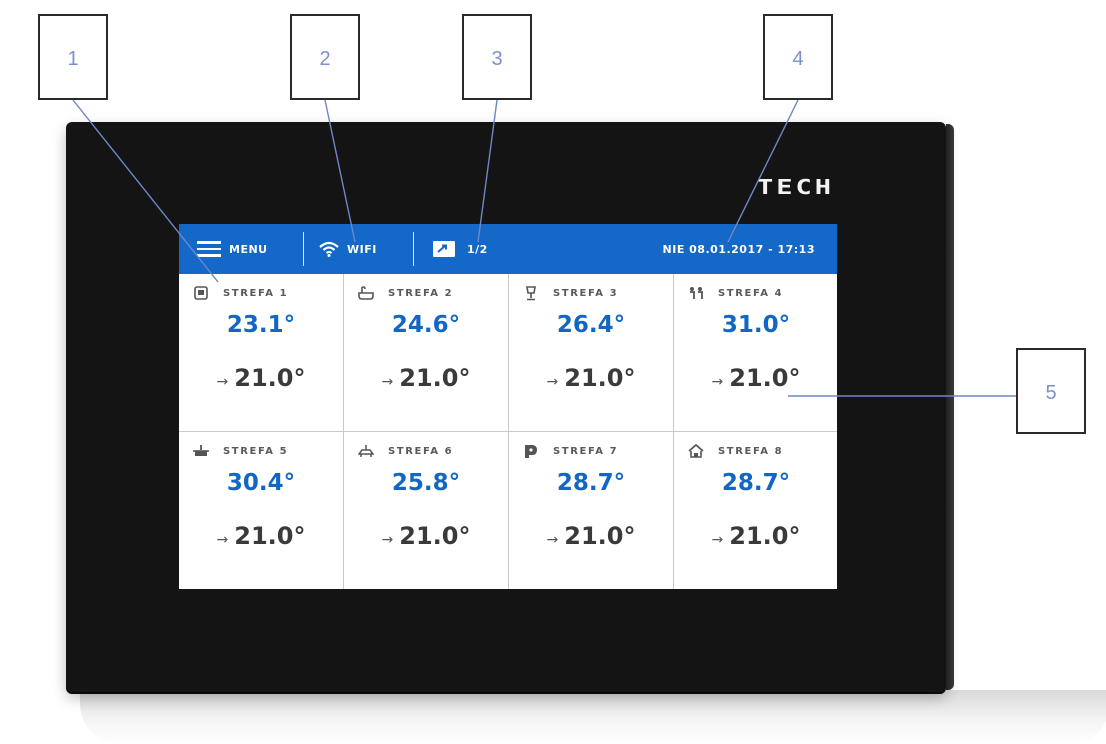 The width and height of the screenshot is (1106, 744). I want to click on callout-number: 2, so click(325, 59).